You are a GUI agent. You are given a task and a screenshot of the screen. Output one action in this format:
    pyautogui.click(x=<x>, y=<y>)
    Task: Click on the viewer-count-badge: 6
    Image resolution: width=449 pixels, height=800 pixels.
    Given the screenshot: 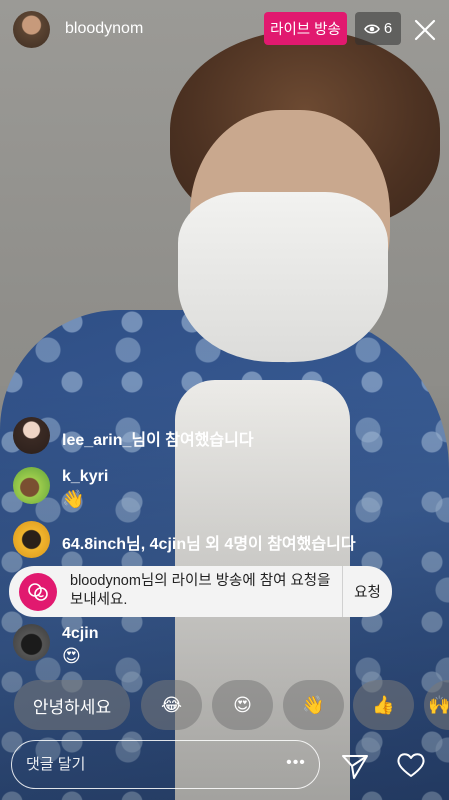 What is the action you would take?
    pyautogui.click(x=378, y=28)
    